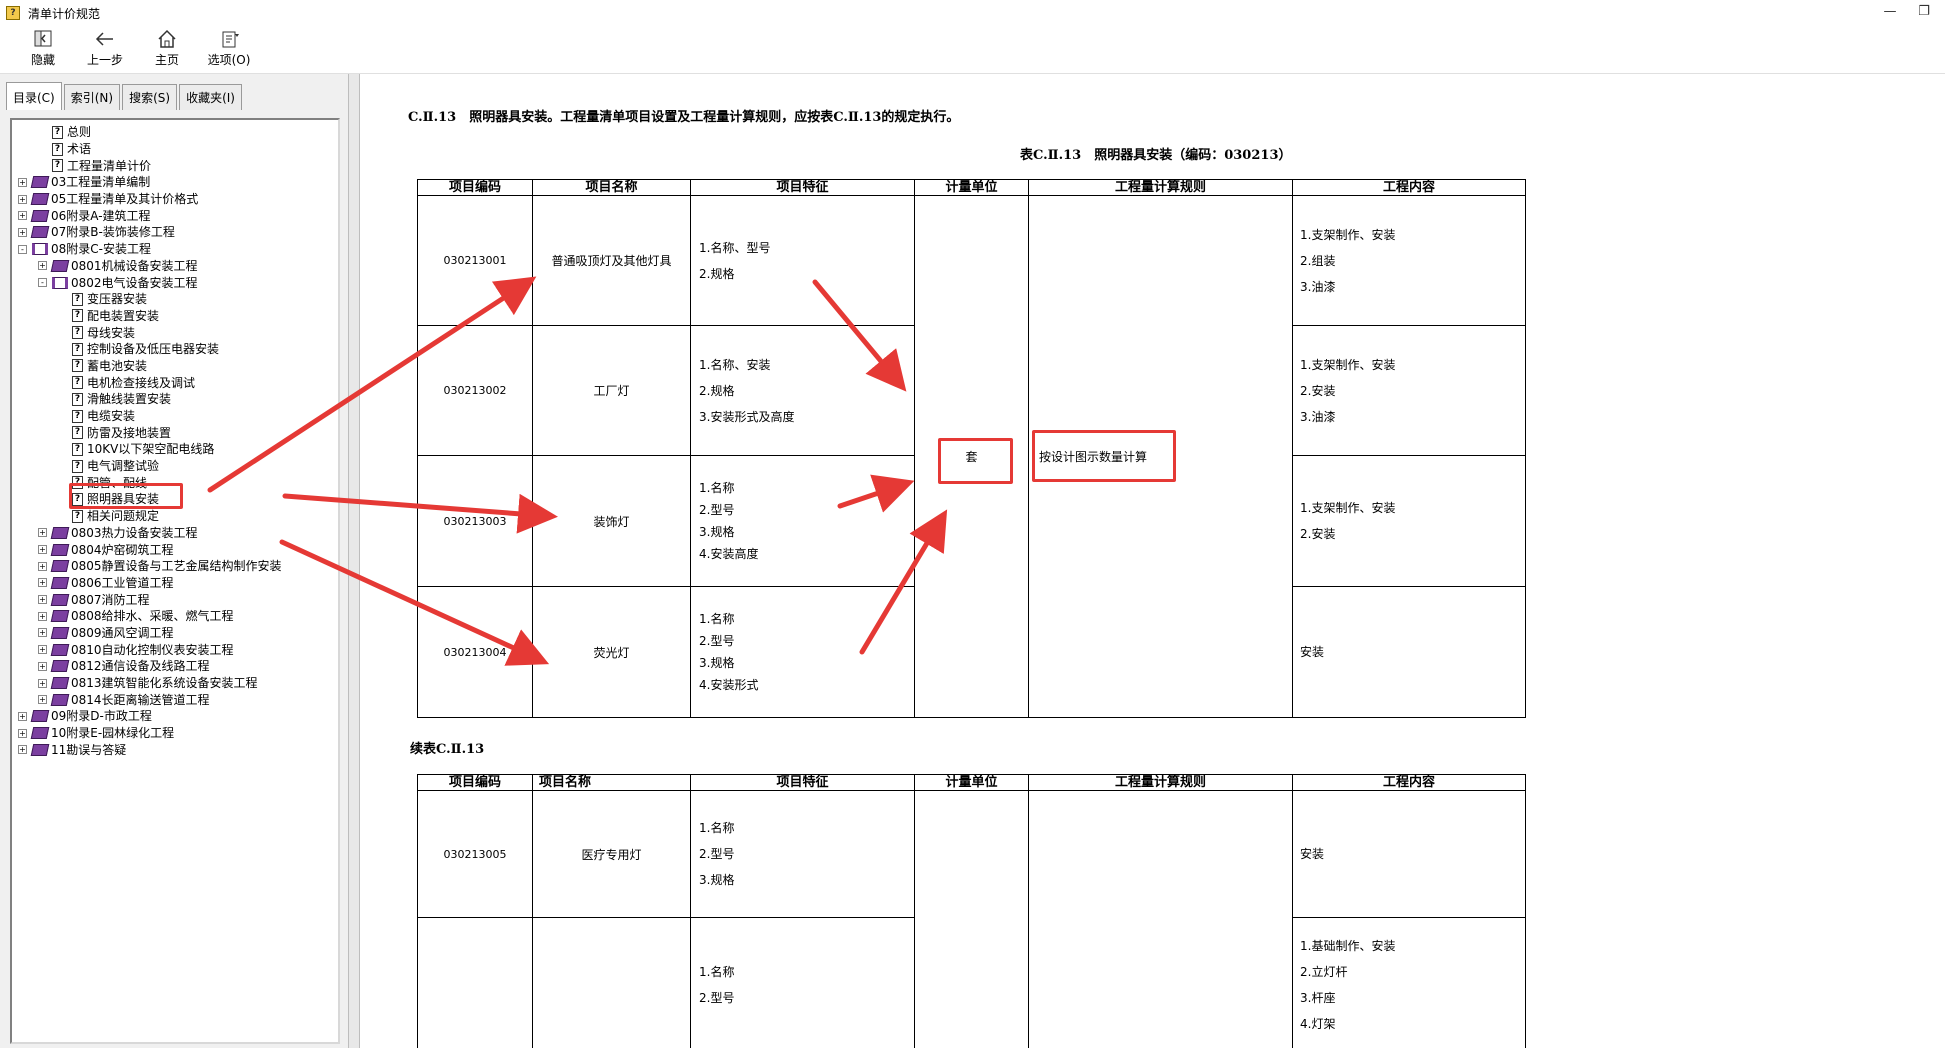  What do you see at coordinates (975, 461) in the screenshot?
I see `unit-highlight-box` at bounding box center [975, 461].